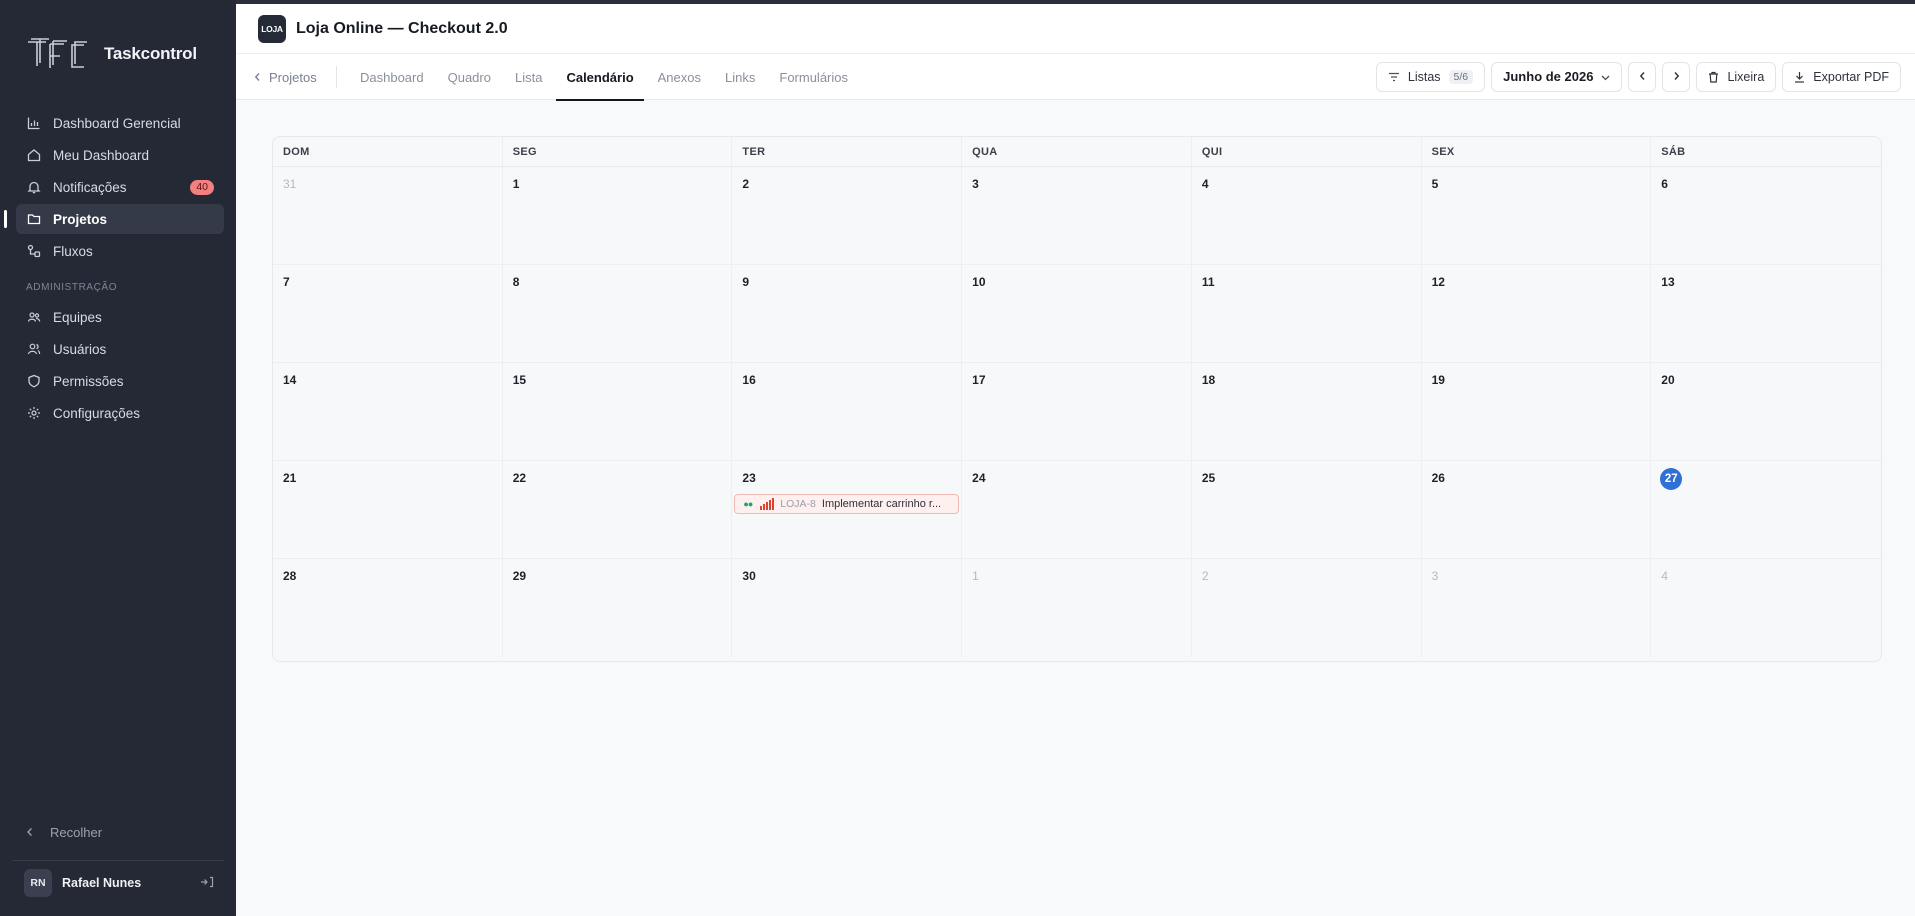 Image resolution: width=1915 pixels, height=916 pixels. I want to click on calendar-day-cell: 8, so click(617, 314).